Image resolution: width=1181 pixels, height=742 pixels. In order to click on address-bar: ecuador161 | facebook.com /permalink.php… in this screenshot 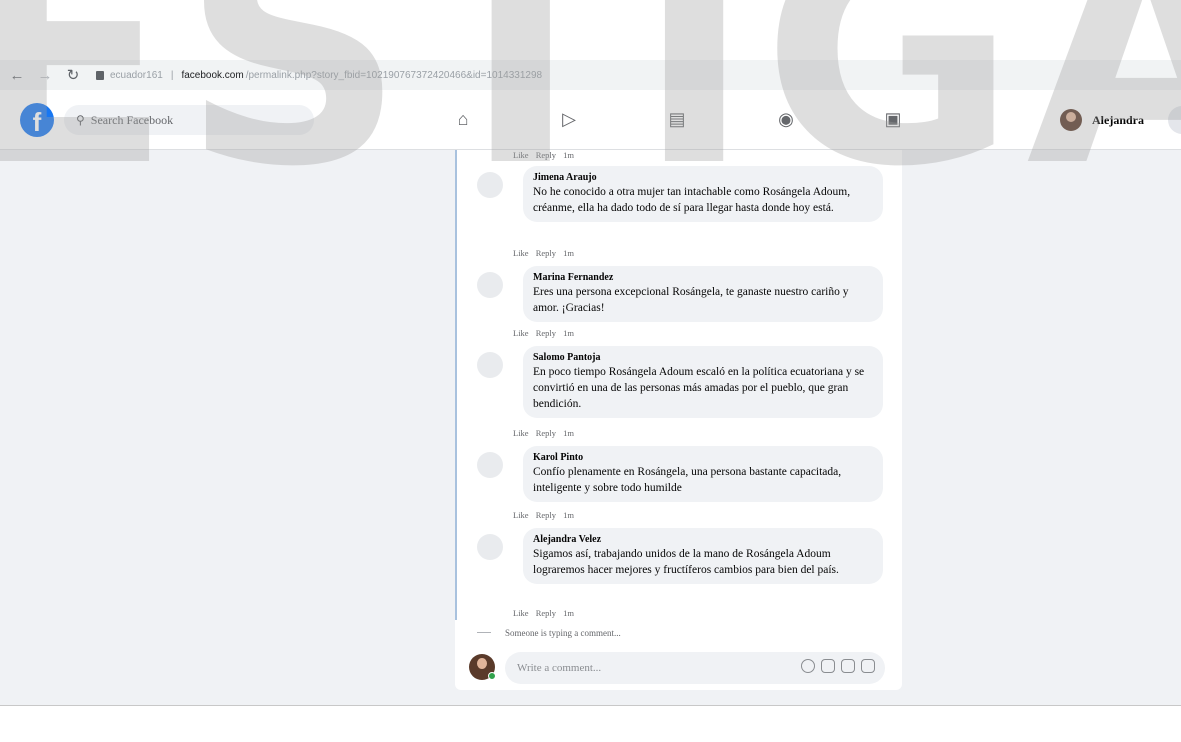, I will do `click(466, 75)`.